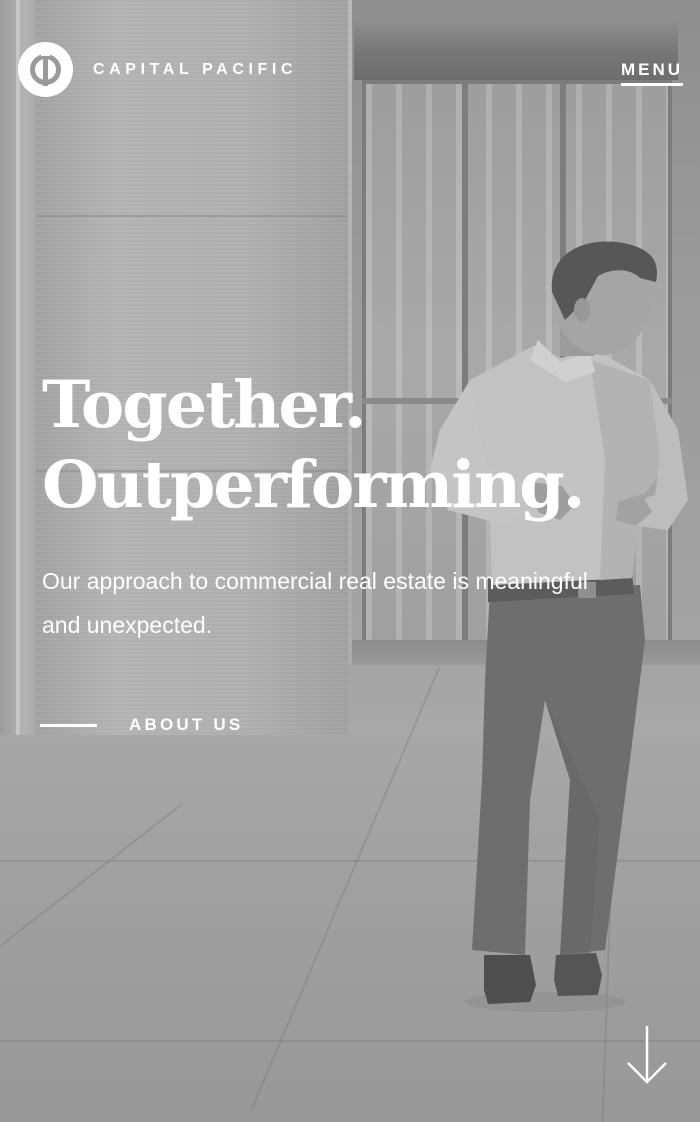 The image size is (700, 1122). What do you see at coordinates (362, 445) in the screenshot?
I see `hero-title: Together. Outperforming.` at bounding box center [362, 445].